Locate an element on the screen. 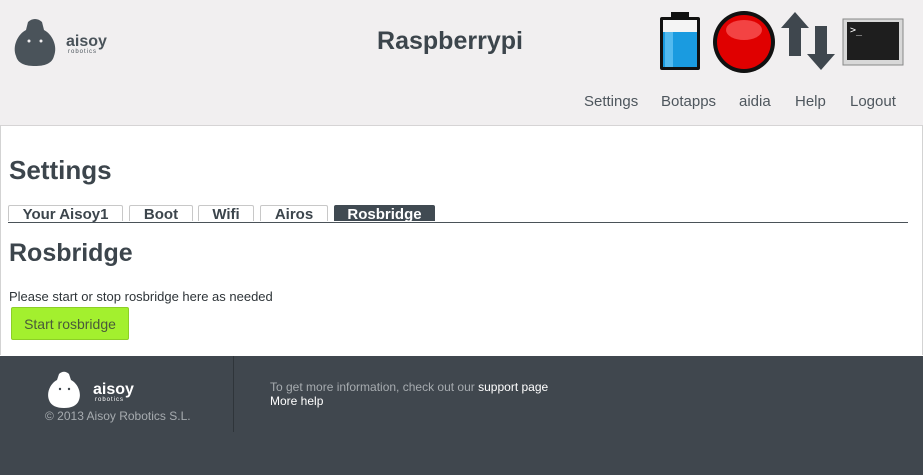 Image resolution: width=923 pixels, height=475 pixels. footer-divider is located at coordinates (233, 394).